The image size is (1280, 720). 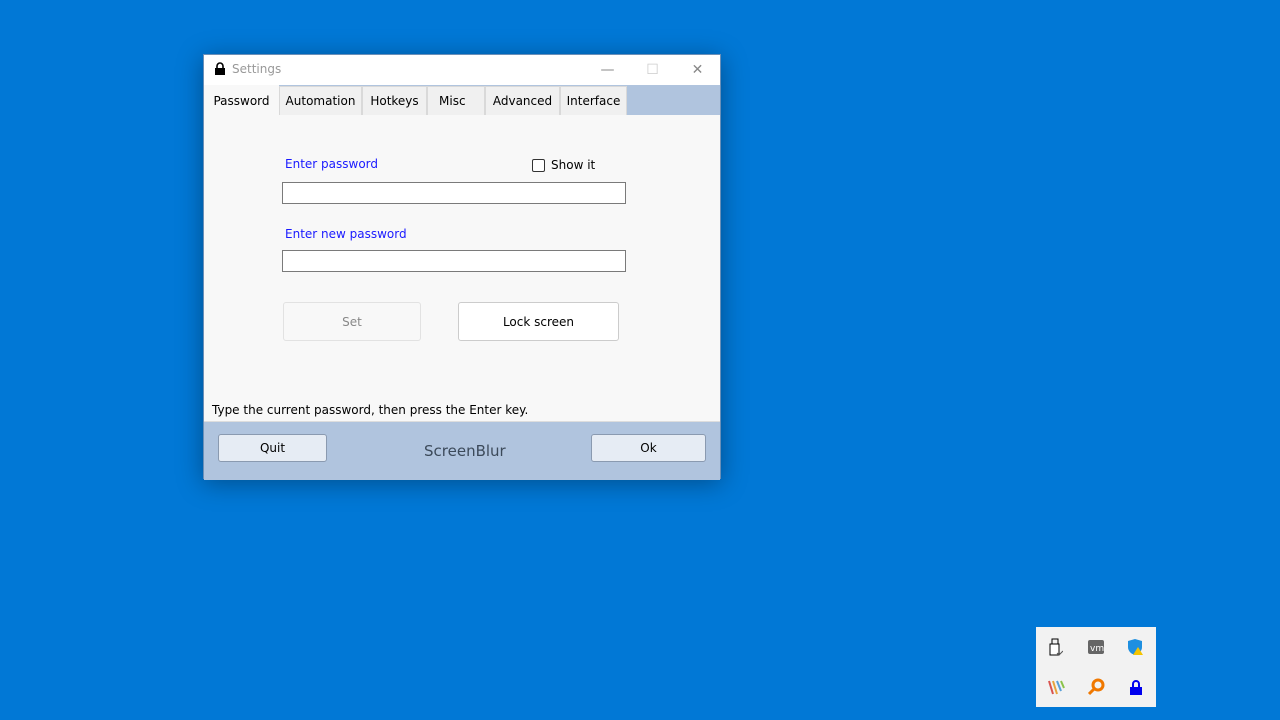 I want to click on enter-password-label: Enter password, so click(x=331, y=164).